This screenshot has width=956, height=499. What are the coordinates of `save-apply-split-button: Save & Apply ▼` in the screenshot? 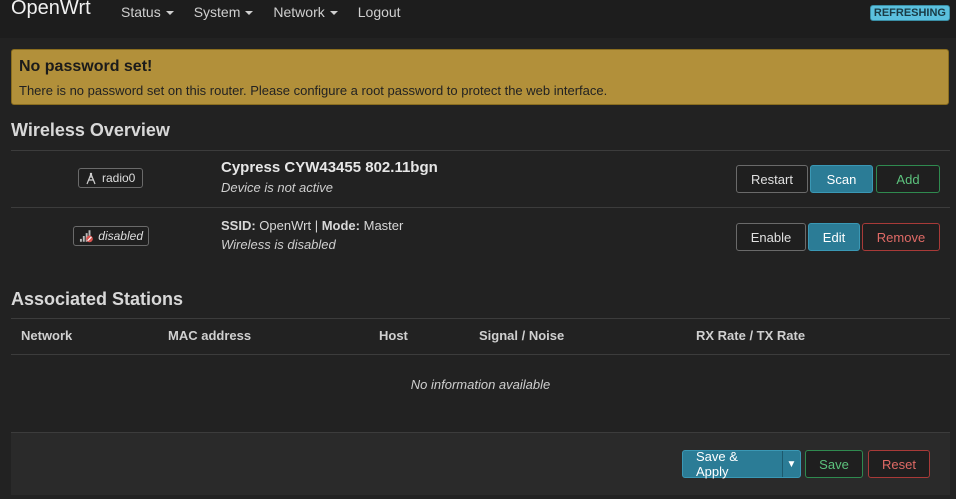 It's located at (741, 464).